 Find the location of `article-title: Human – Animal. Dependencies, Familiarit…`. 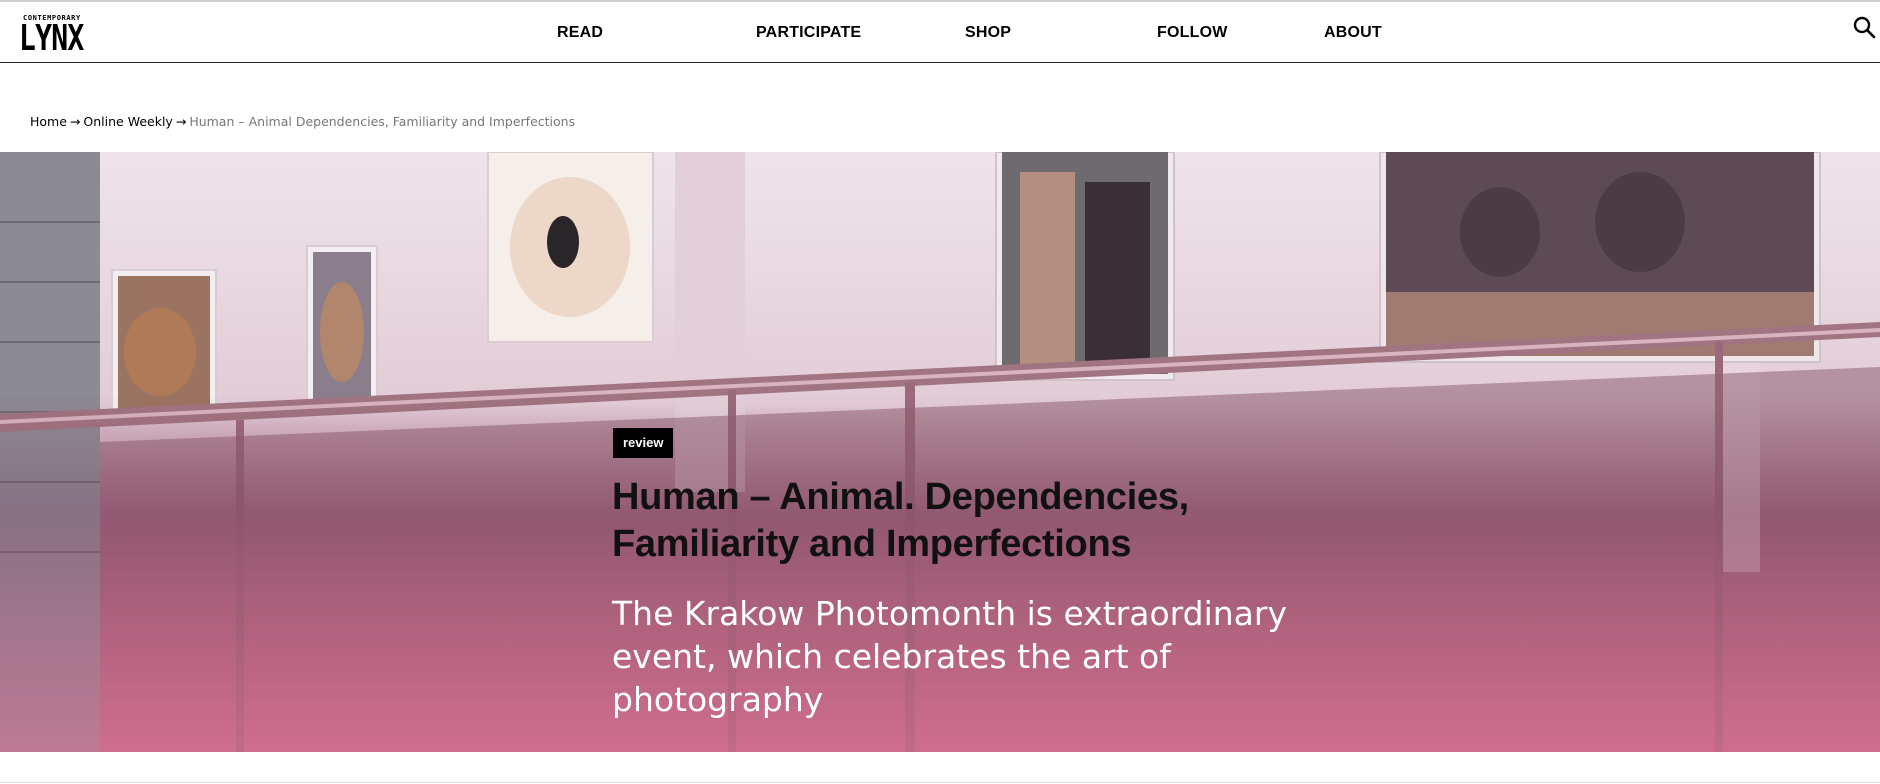

article-title: Human – Animal. Dependencies, Familiarit… is located at coordinates (900, 520).